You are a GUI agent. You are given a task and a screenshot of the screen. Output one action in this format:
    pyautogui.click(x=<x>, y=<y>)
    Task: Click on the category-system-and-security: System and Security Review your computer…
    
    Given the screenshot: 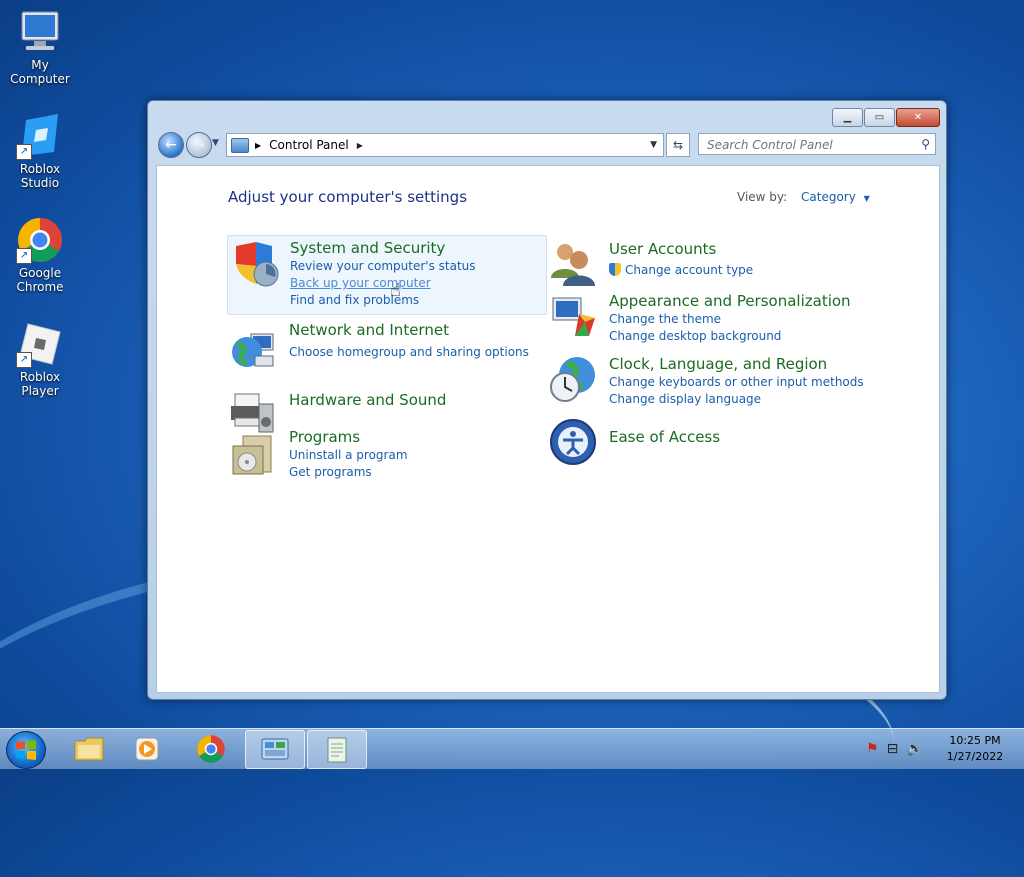 What is the action you would take?
    pyautogui.click(x=387, y=275)
    